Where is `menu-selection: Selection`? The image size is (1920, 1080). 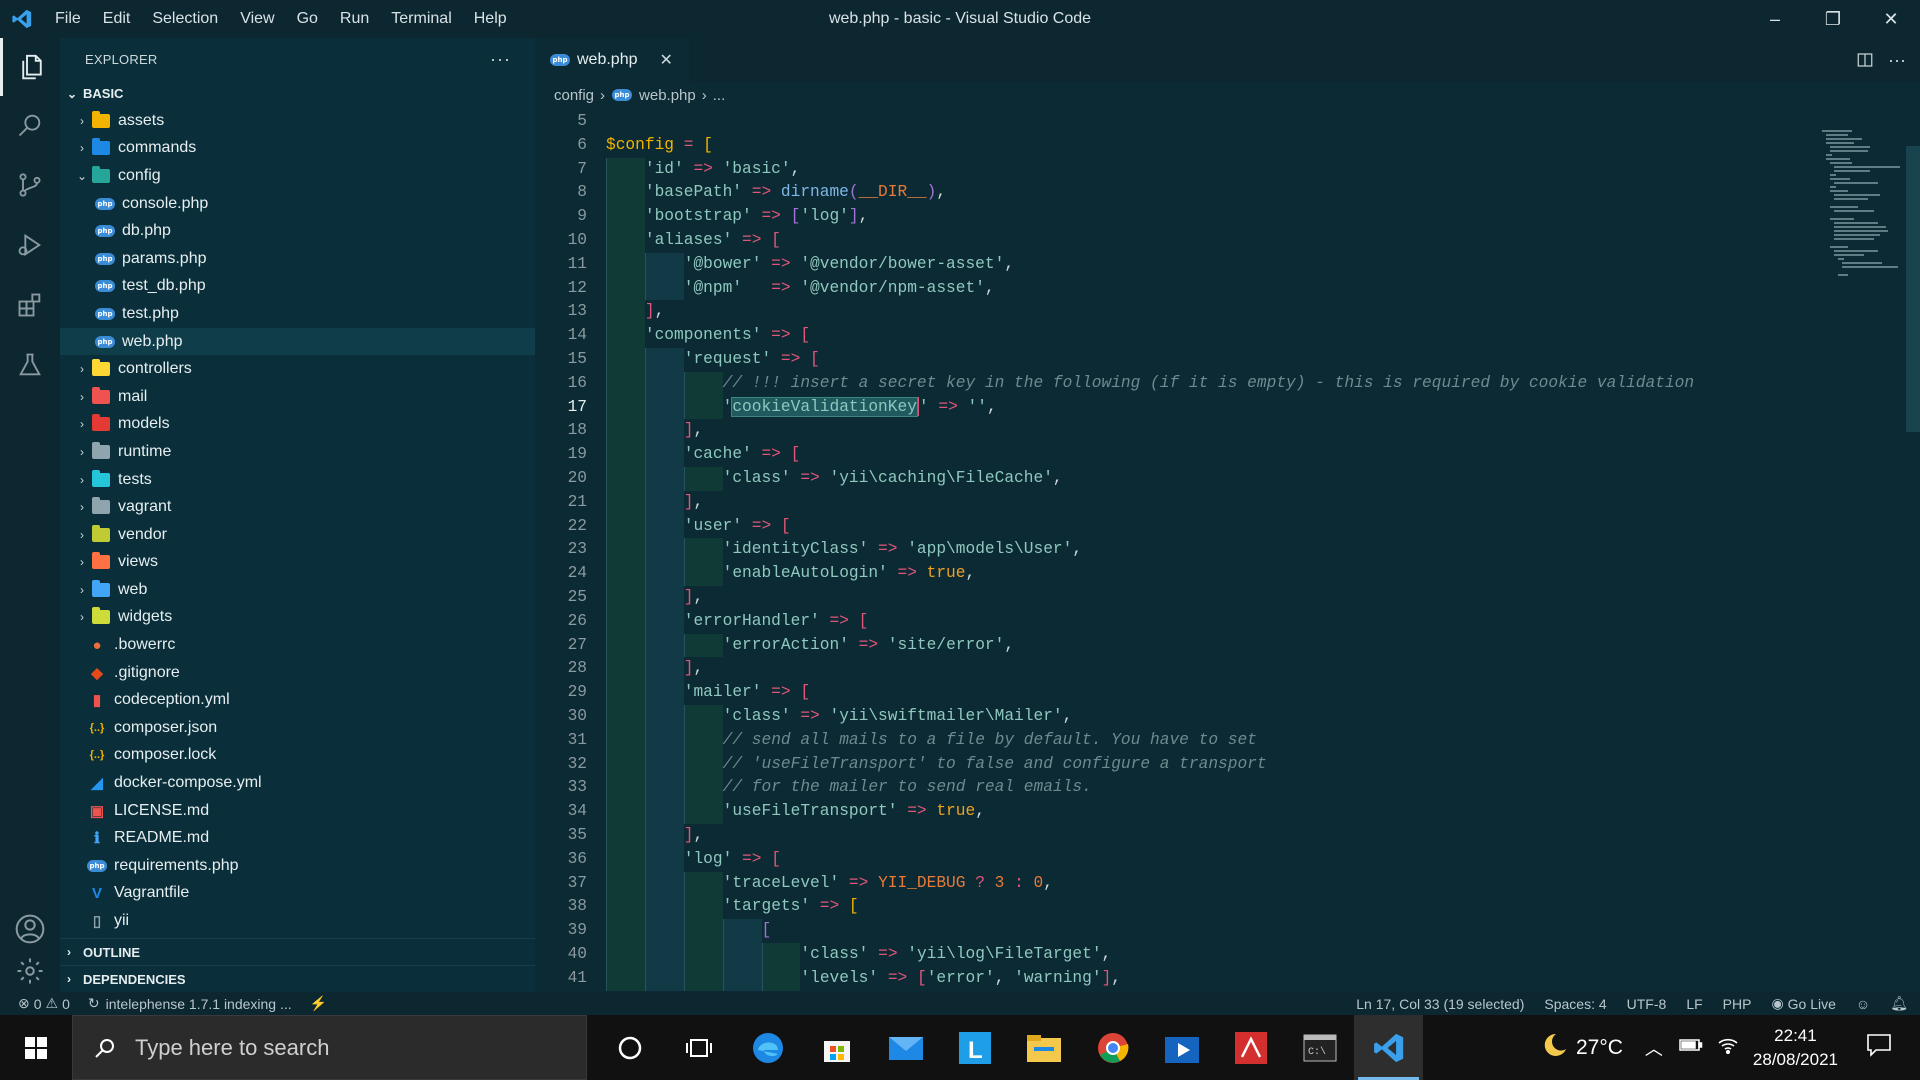 menu-selection: Selection is located at coordinates (185, 19).